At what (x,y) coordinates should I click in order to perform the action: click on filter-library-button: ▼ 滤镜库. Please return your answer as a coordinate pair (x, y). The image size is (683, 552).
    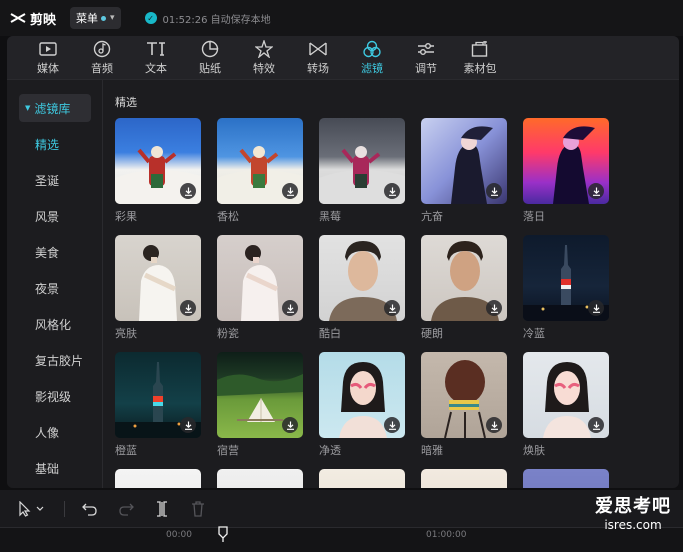
    Looking at the image, I should click on (55, 108).